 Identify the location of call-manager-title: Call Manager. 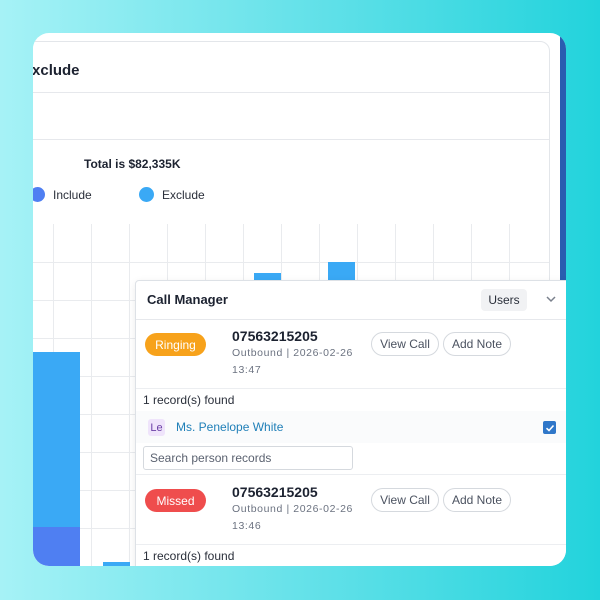
(187, 299).